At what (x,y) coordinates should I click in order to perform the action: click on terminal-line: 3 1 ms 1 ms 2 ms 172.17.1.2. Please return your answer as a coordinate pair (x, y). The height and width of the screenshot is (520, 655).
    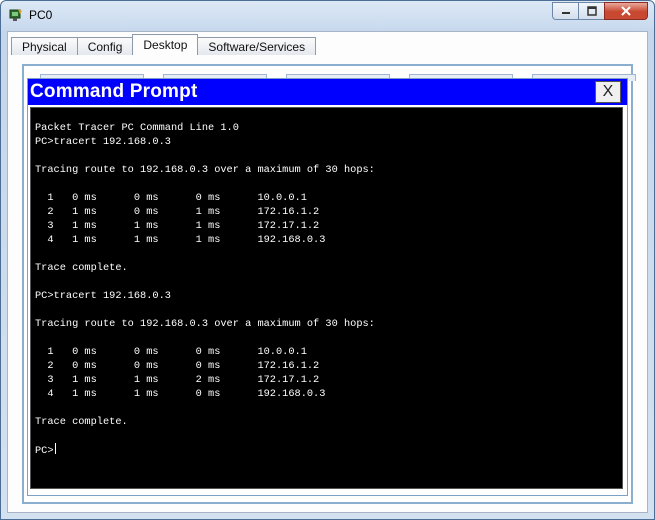
    Looking at the image, I should click on (183, 380).